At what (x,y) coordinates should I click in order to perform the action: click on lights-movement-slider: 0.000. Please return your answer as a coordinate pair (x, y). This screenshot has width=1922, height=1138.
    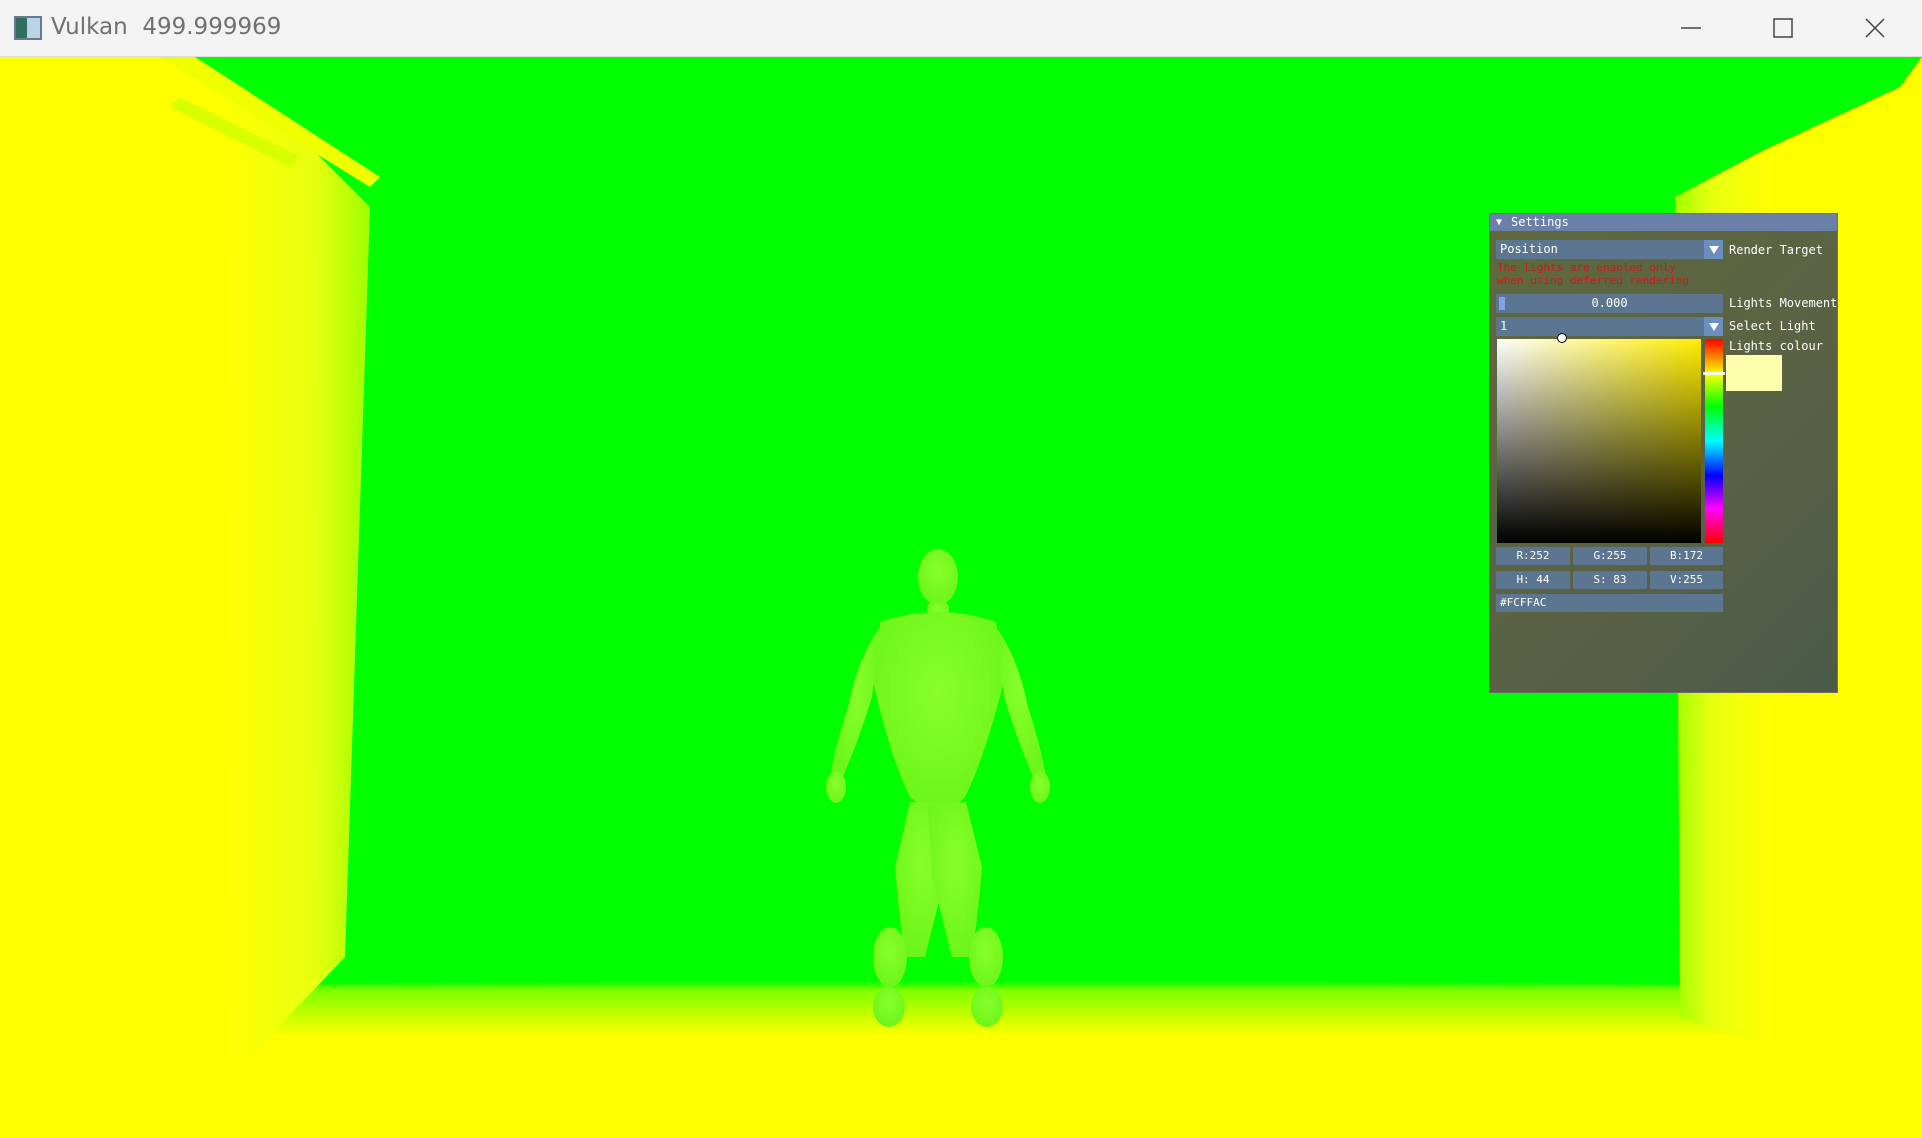
    Looking at the image, I should click on (1609, 303).